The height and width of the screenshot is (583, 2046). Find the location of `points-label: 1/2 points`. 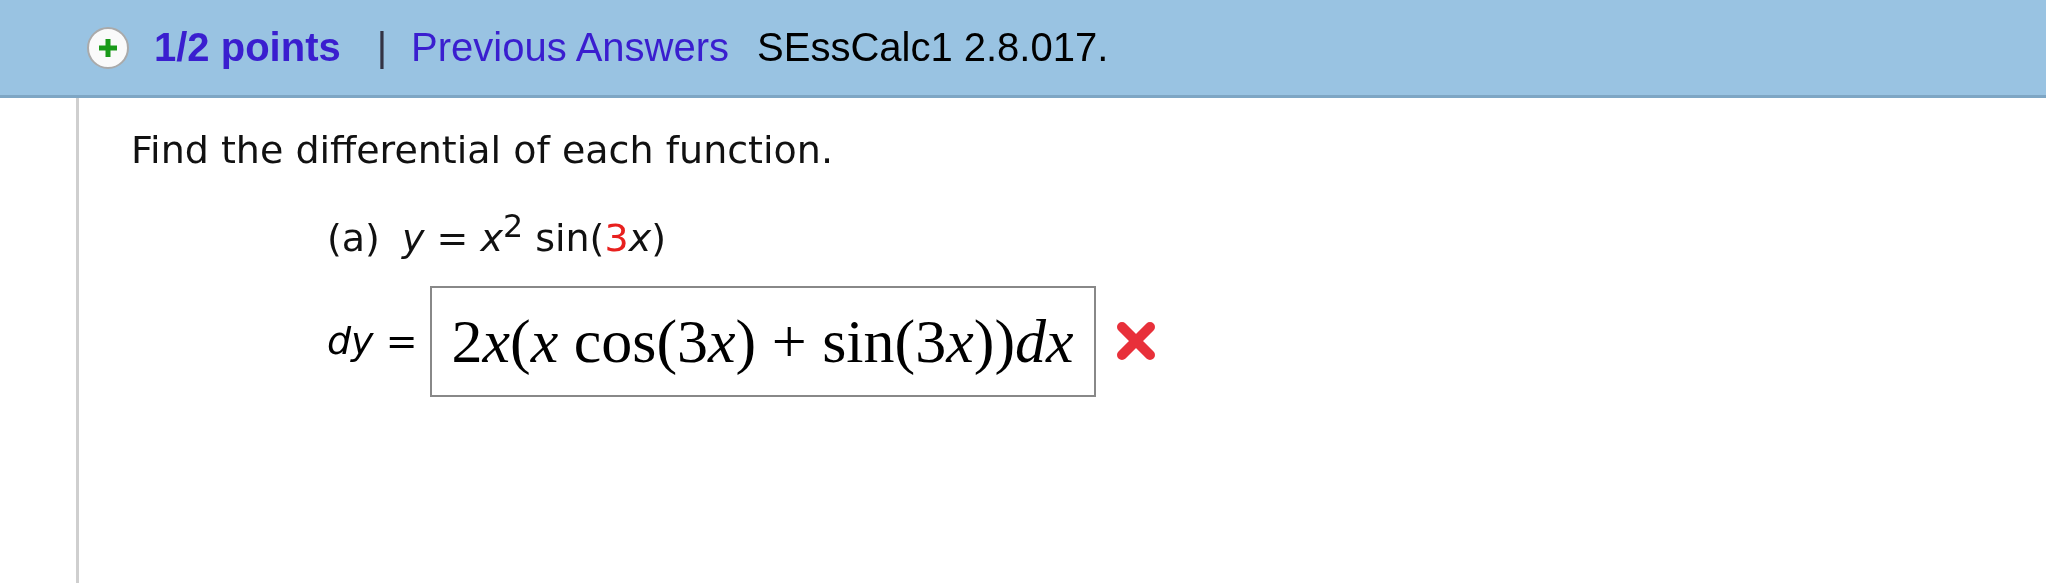

points-label: 1/2 points is located at coordinates (247, 47).